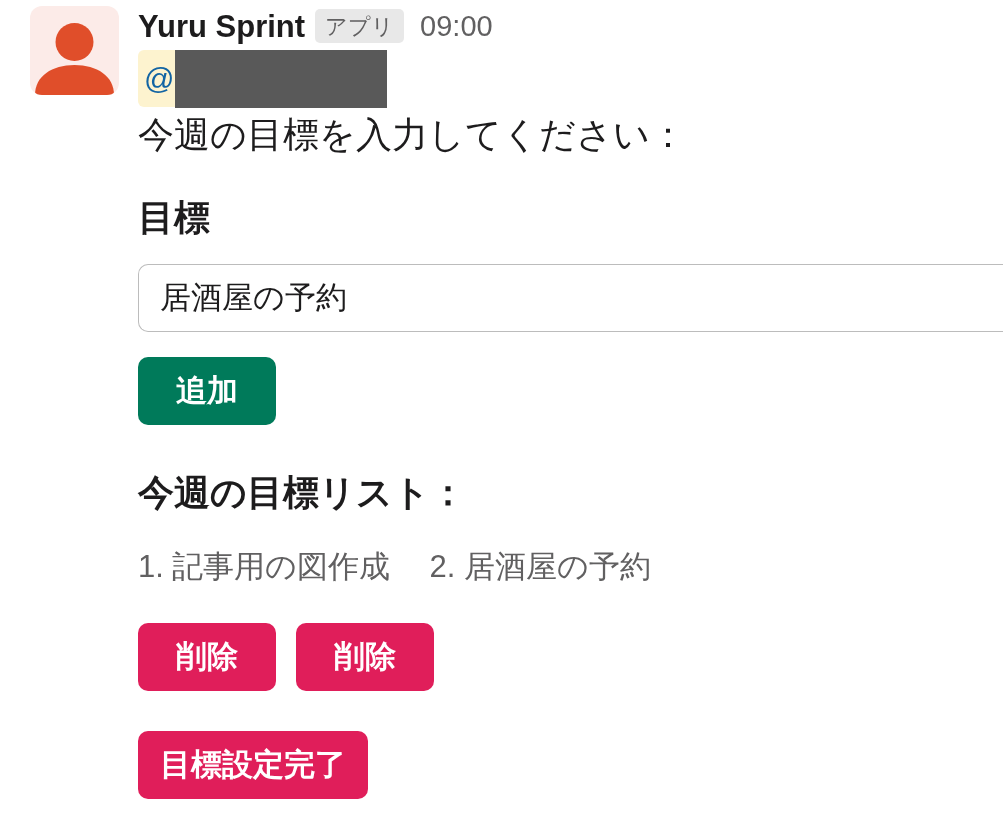  What do you see at coordinates (570, 298) in the screenshot?
I see `text-input: 居酒屋の予約` at bounding box center [570, 298].